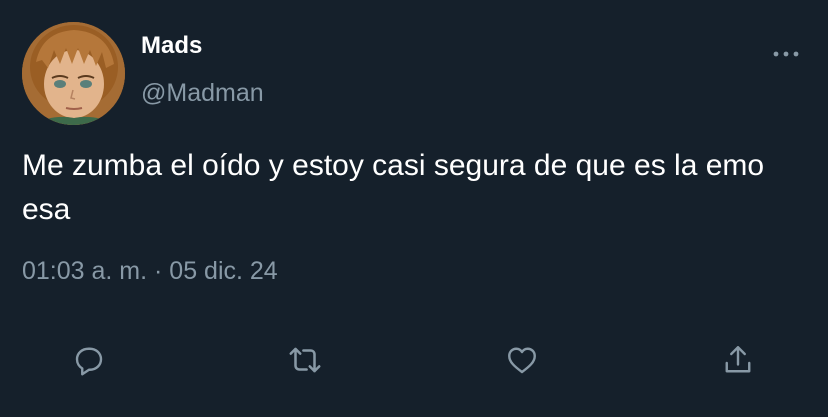  I want to click on share-icon, so click(738, 359).